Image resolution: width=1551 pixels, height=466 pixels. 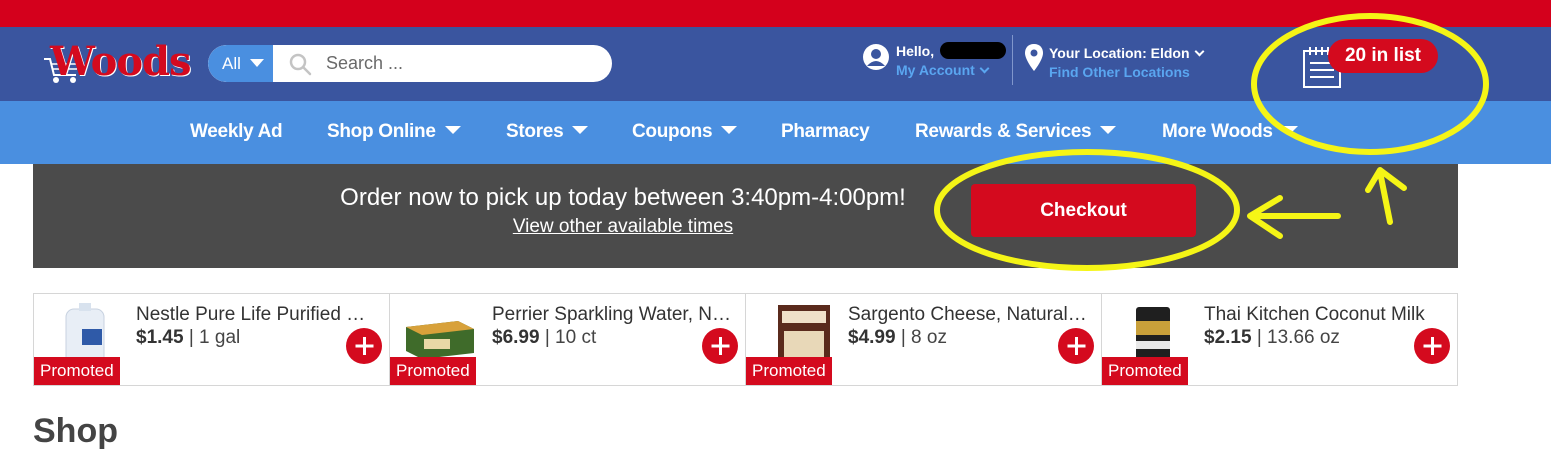 I want to click on top-red-bar, so click(x=775, y=13).